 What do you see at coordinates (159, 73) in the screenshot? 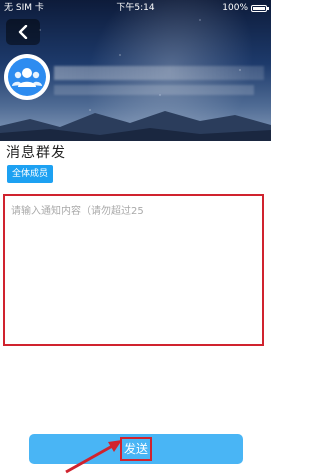
I see `group-name-blurred` at bounding box center [159, 73].